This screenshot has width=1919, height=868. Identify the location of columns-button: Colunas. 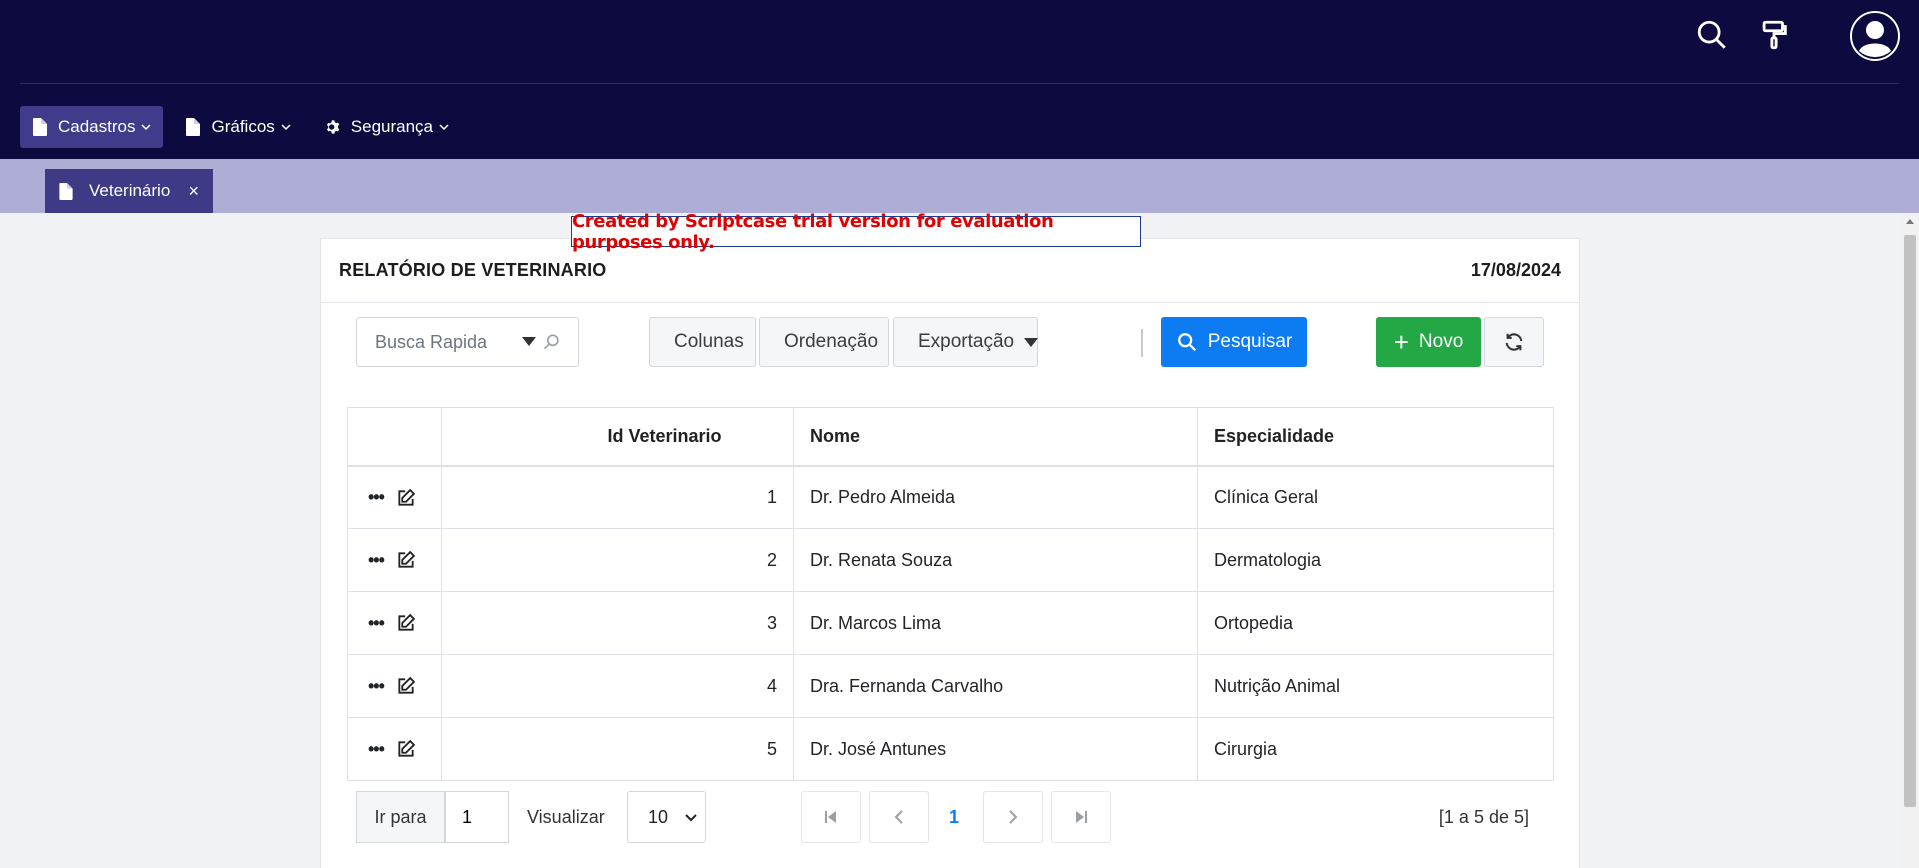
(702, 342).